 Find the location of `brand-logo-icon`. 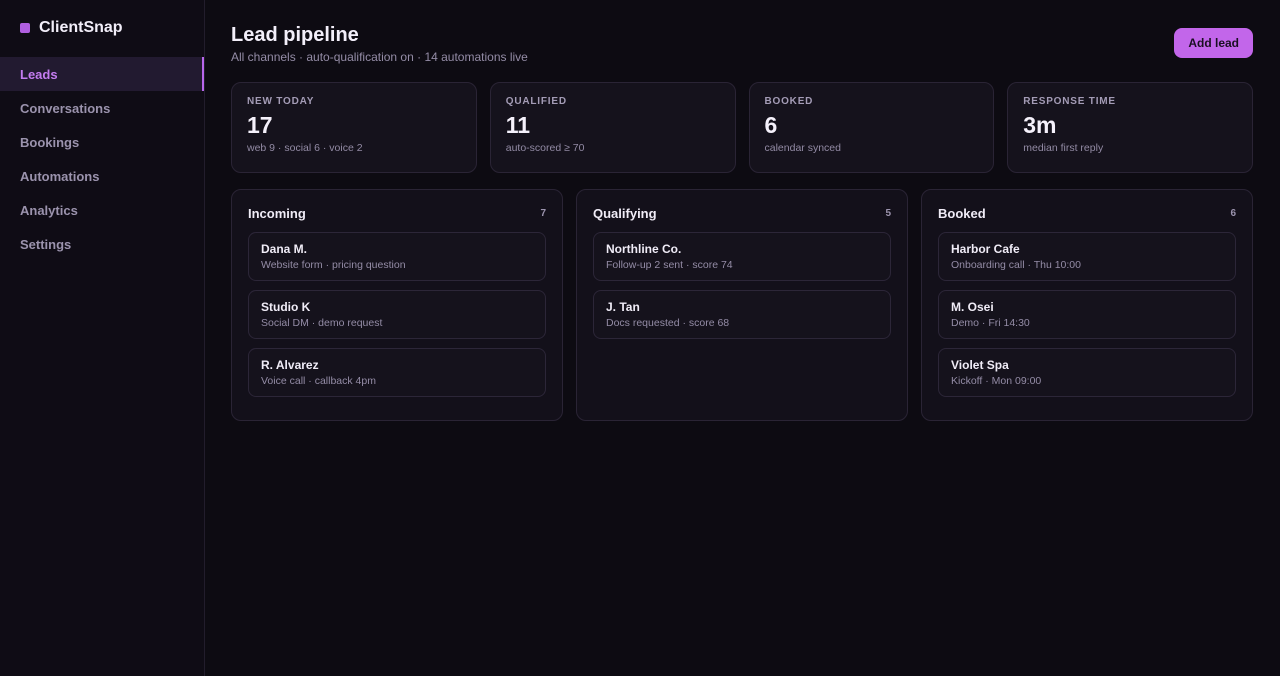

brand-logo-icon is located at coordinates (25, 27).